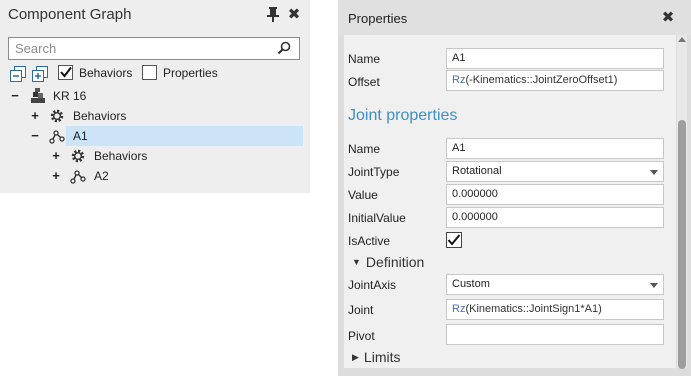  I want to click on isactive-label: IsActive, so click(369, 241).